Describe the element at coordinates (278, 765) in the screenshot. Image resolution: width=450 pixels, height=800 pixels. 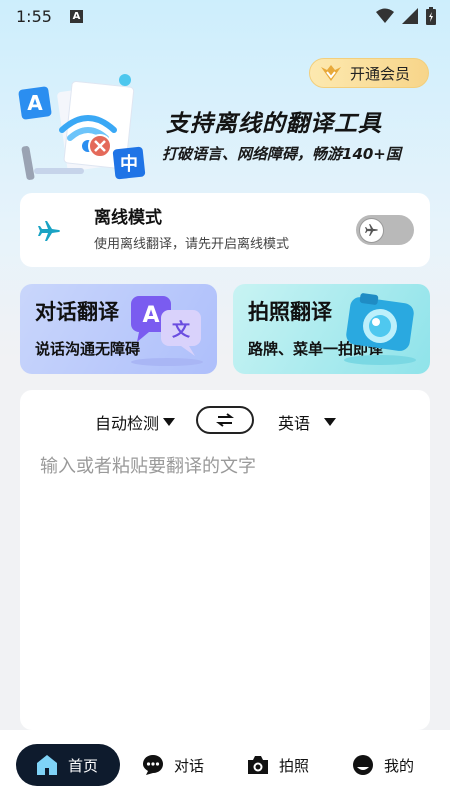
I see `nav-item-camera: 拍照` at that location.